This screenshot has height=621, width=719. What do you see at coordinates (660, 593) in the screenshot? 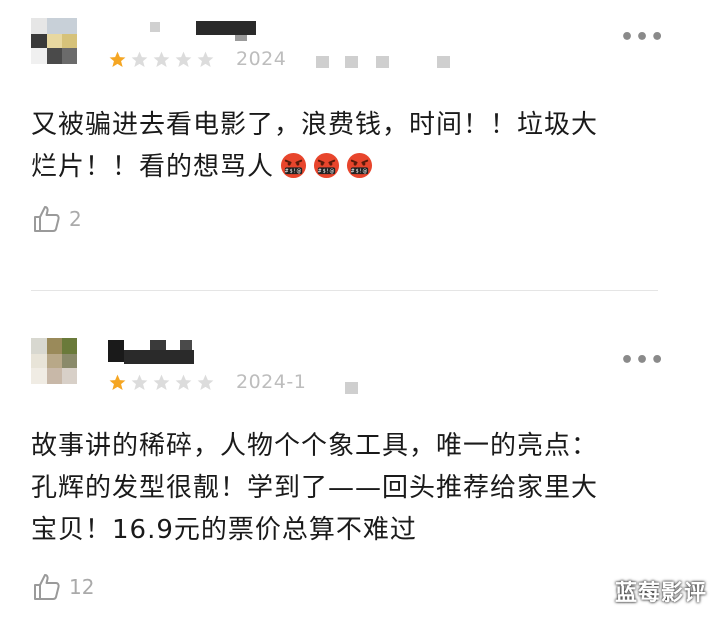
I see `watermark: 蓝莓影评` at bounding box center [660, 593].